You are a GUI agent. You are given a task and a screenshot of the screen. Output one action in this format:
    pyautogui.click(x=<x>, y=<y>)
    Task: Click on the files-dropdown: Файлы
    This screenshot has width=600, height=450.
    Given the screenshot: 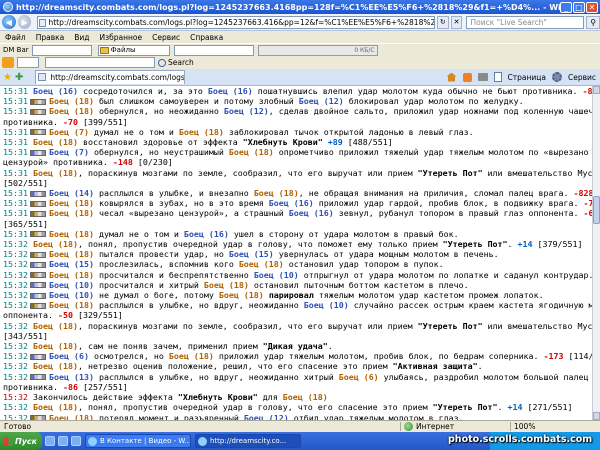 What is the action you would take?
    pyautogui.click(x=133, y=50)
    